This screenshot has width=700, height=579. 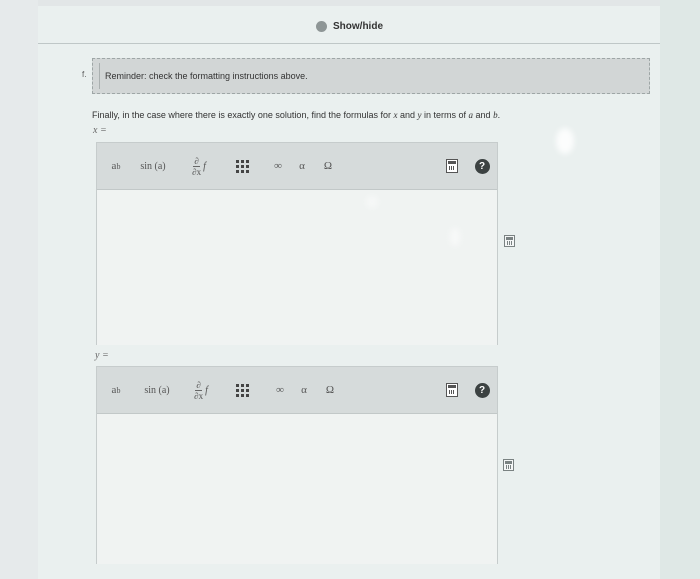 I want to click on background-right, so click(x=680, y=289).